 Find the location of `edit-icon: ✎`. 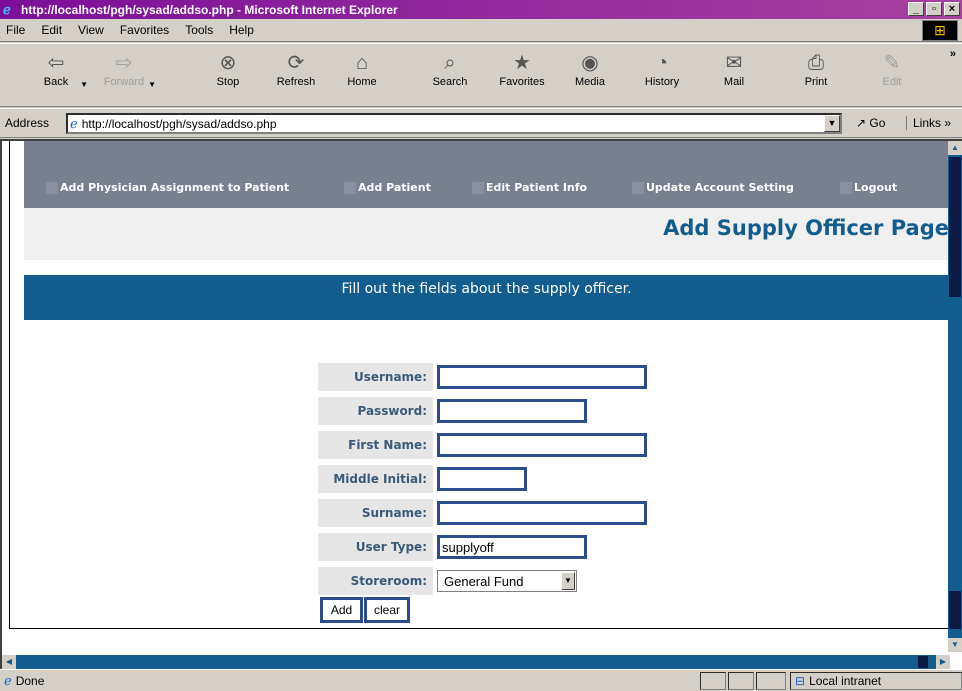

edit-icon: ✎ is located at coordinates (892, 63).